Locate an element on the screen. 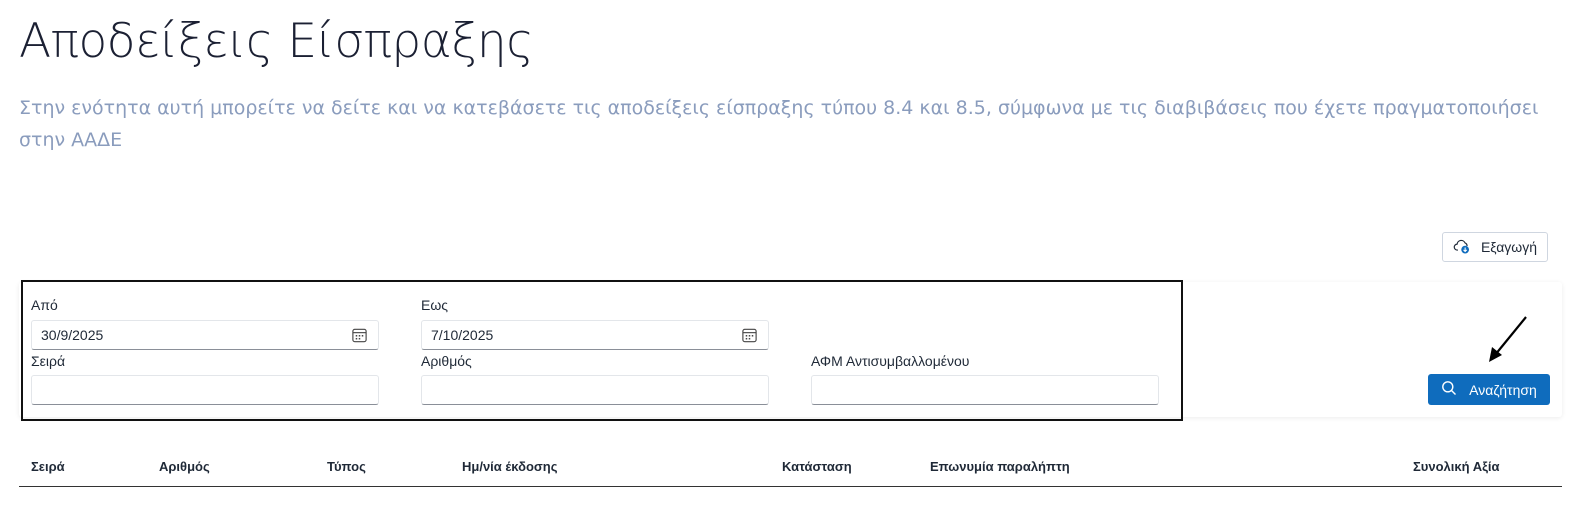 This screenshot has height=521, width=1582. vat-label: ΑΦΜ Αντισυμβαλλομένου is located at coordinates (890, 361).